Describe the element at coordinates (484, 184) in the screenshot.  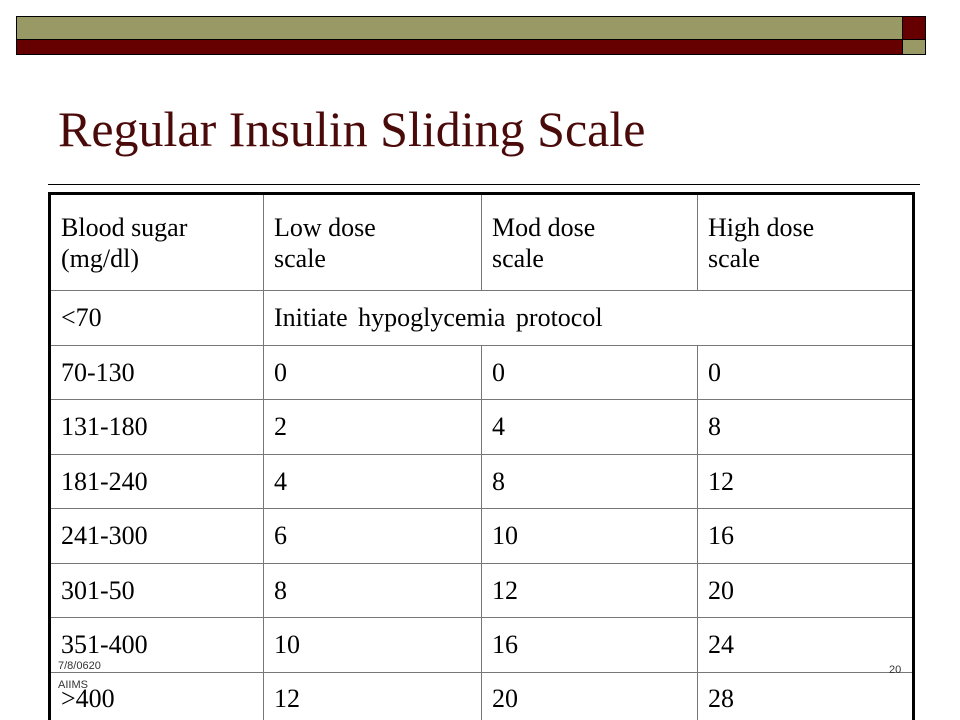
I see `title-divider` at that location.